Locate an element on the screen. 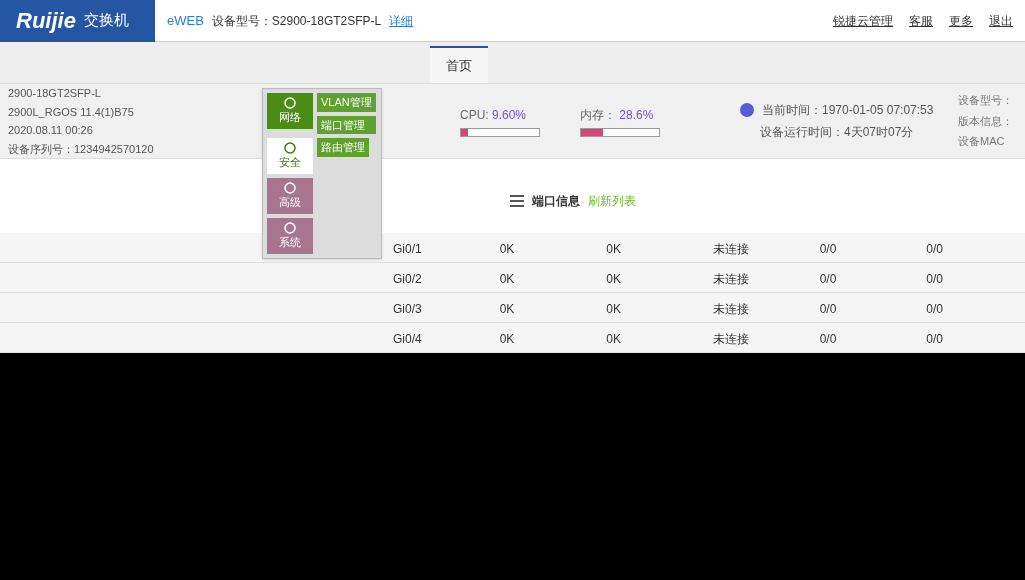  header-link: 退出 is located at coordinates (1001, 20).